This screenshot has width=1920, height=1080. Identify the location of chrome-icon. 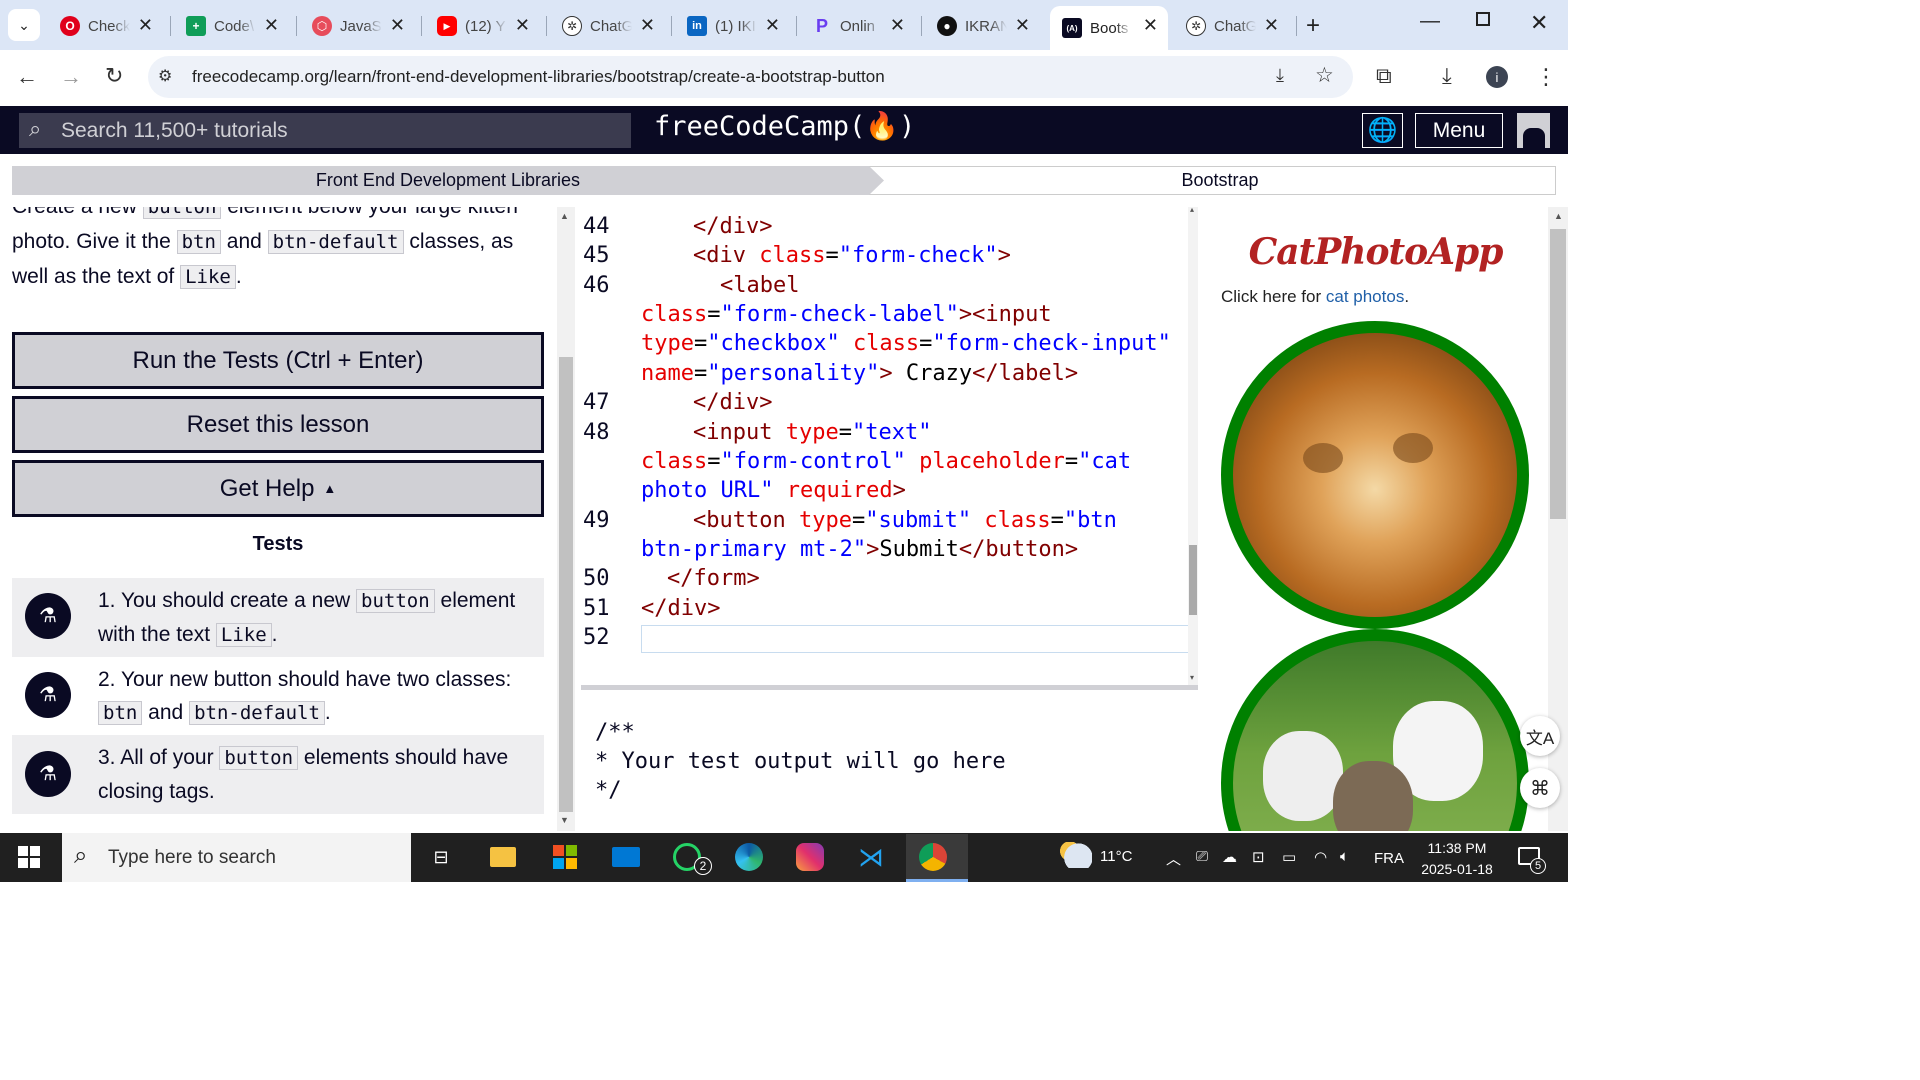
(933, 857).